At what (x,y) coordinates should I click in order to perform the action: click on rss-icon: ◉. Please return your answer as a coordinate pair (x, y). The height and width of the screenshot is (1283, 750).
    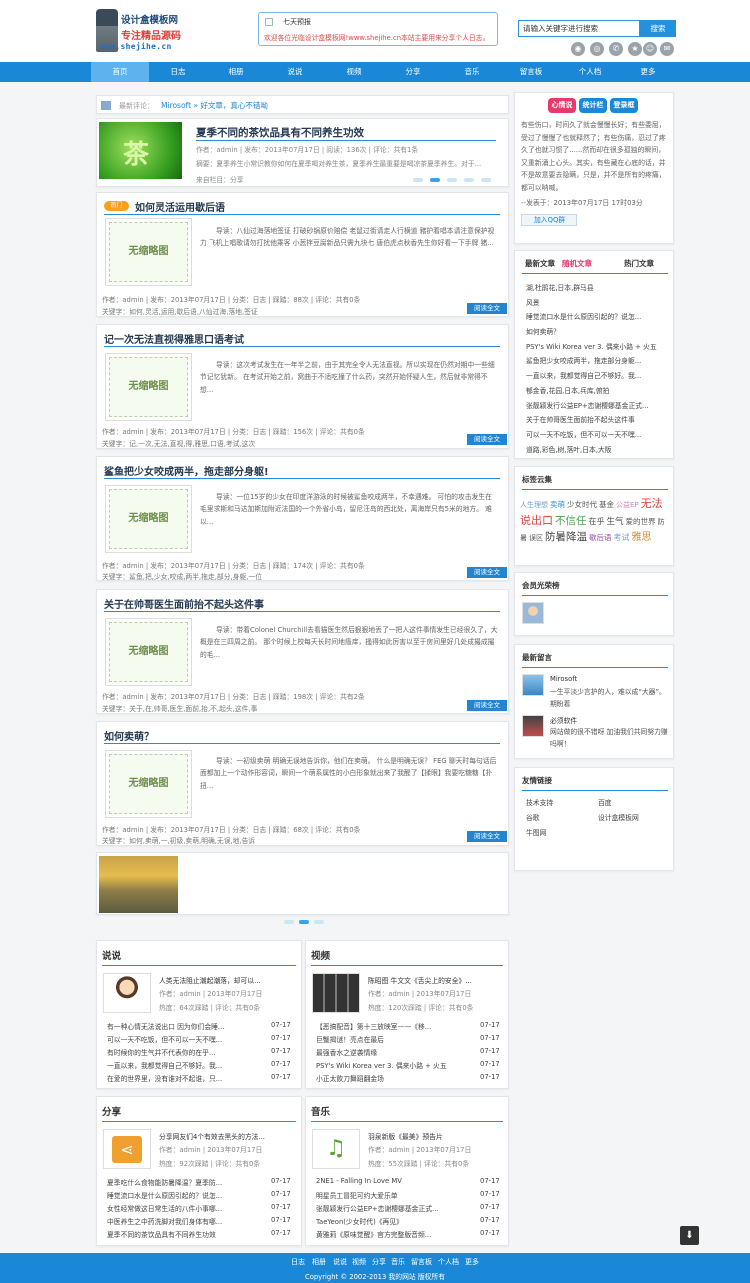
    Looking at the image, I should click on (578, 49).